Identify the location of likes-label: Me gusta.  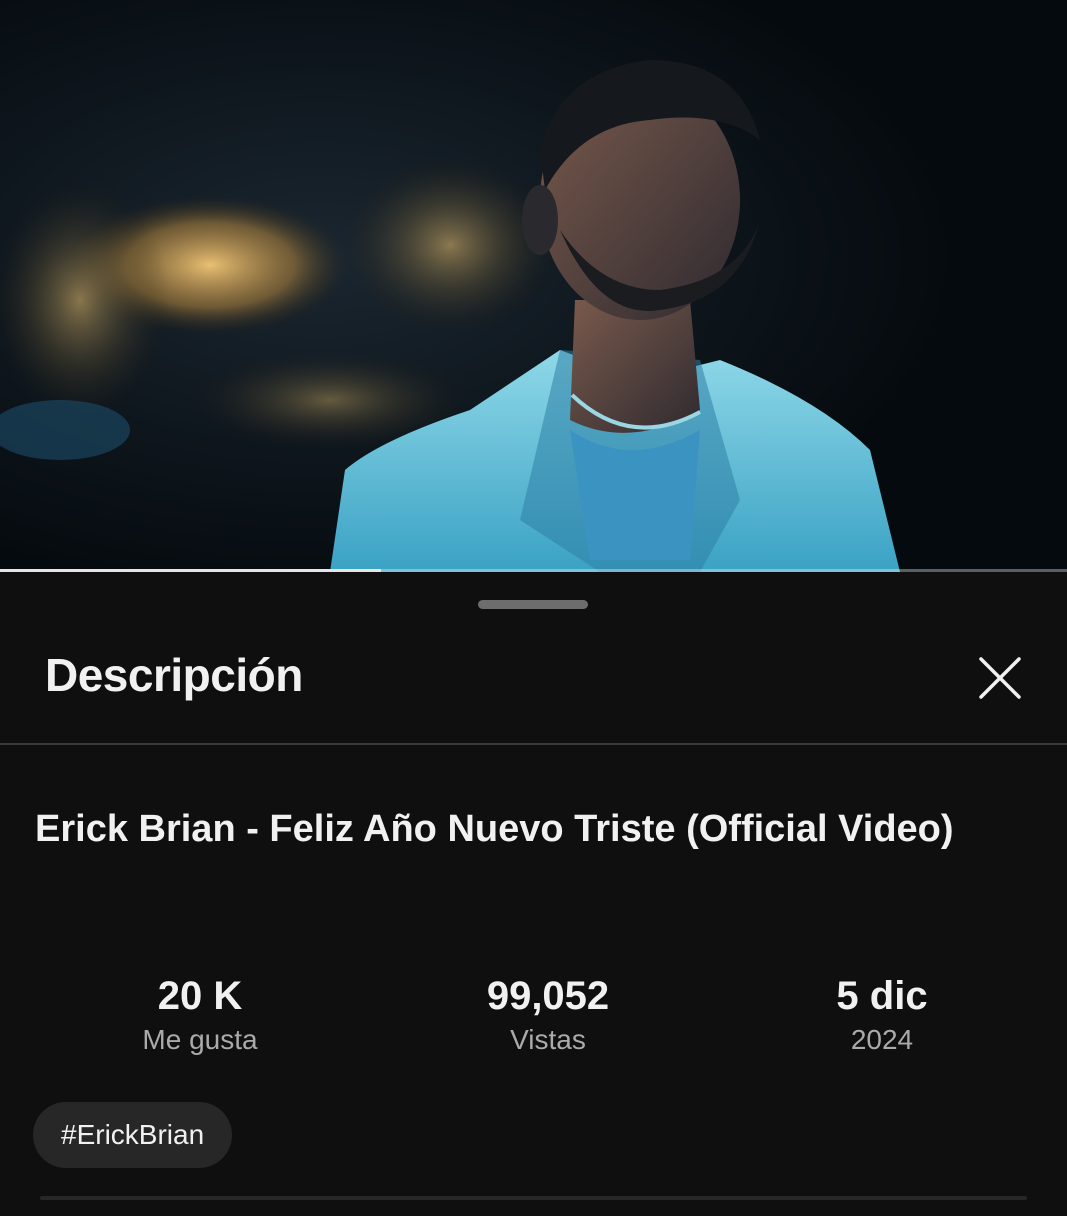
(200, 1039).